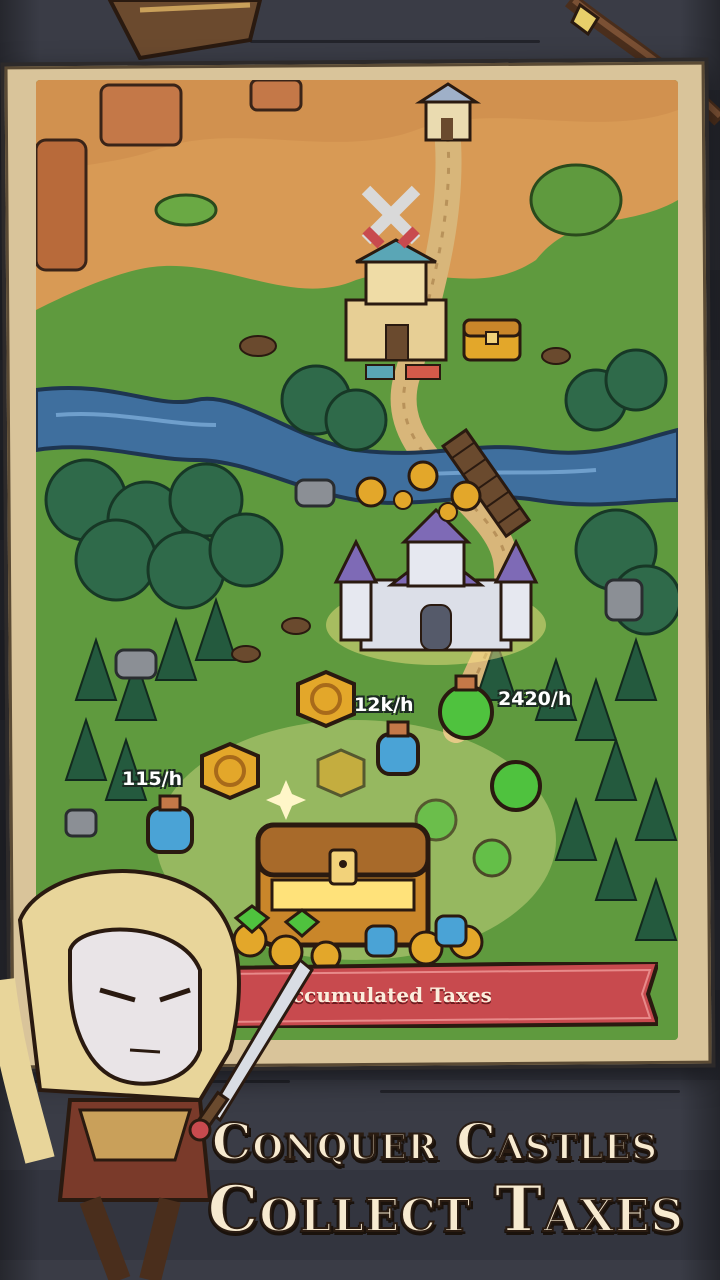 The width and height of the screenshot is (720, 1280). I want to click on headline-line-2: Collect Taxes, so click(445, 1209).